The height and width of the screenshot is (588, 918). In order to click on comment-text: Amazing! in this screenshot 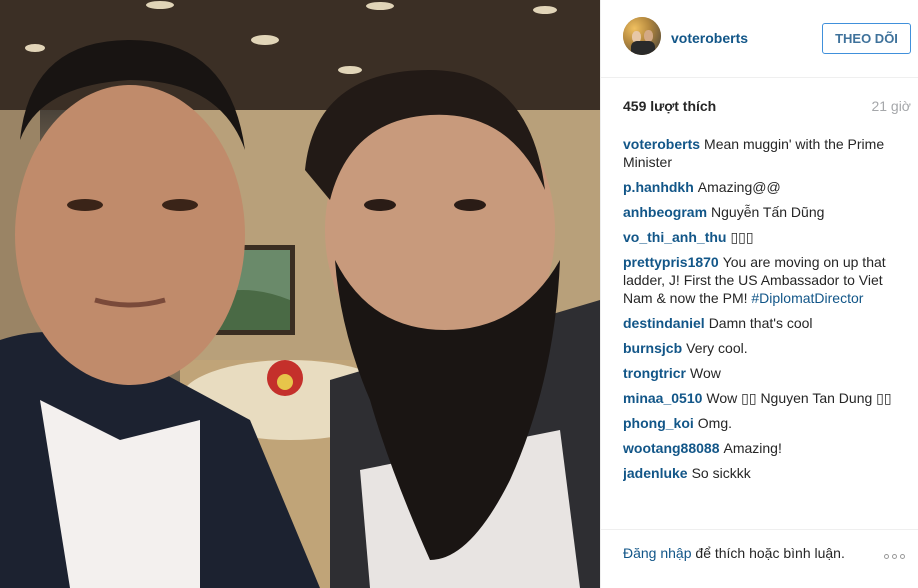, I will do `click(752, 448)`.